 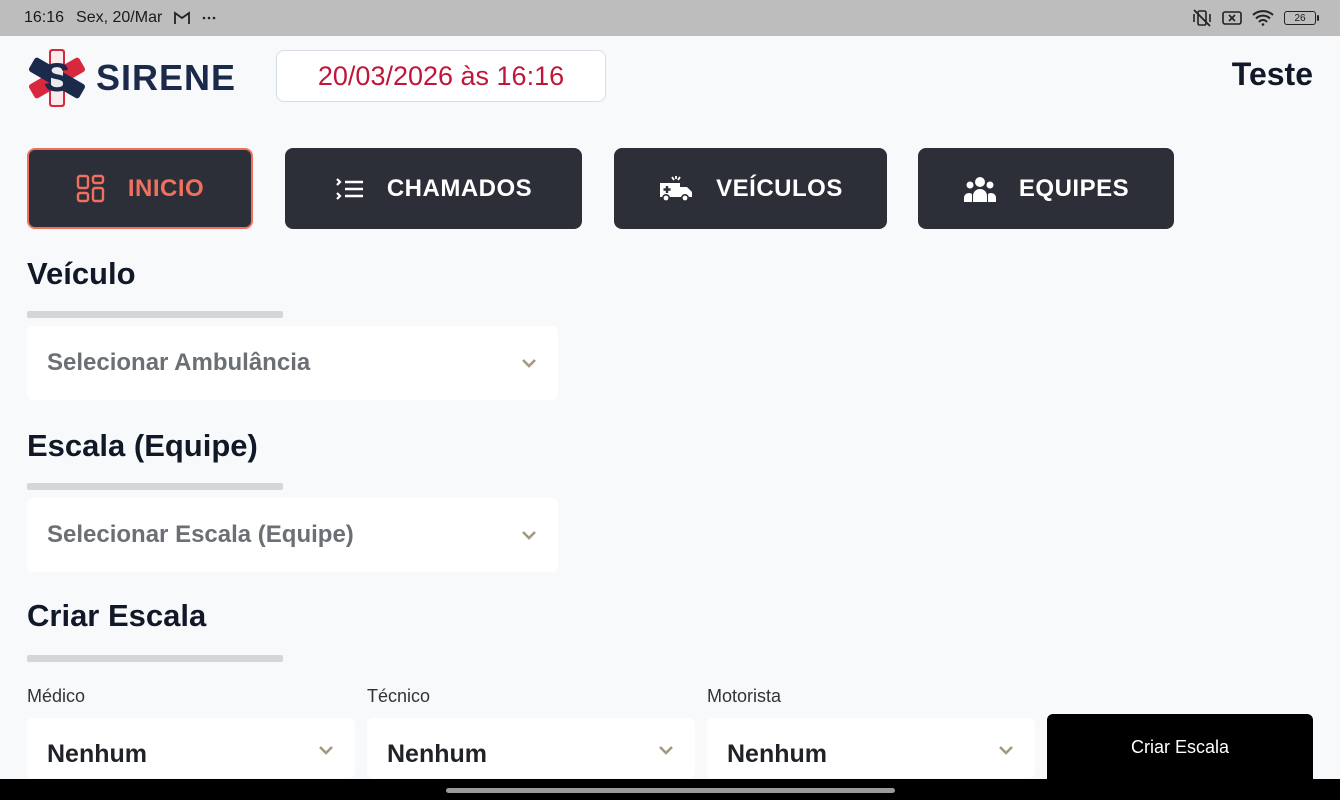 I want to click on status-time: 16:16, so click(x=44, y=17).